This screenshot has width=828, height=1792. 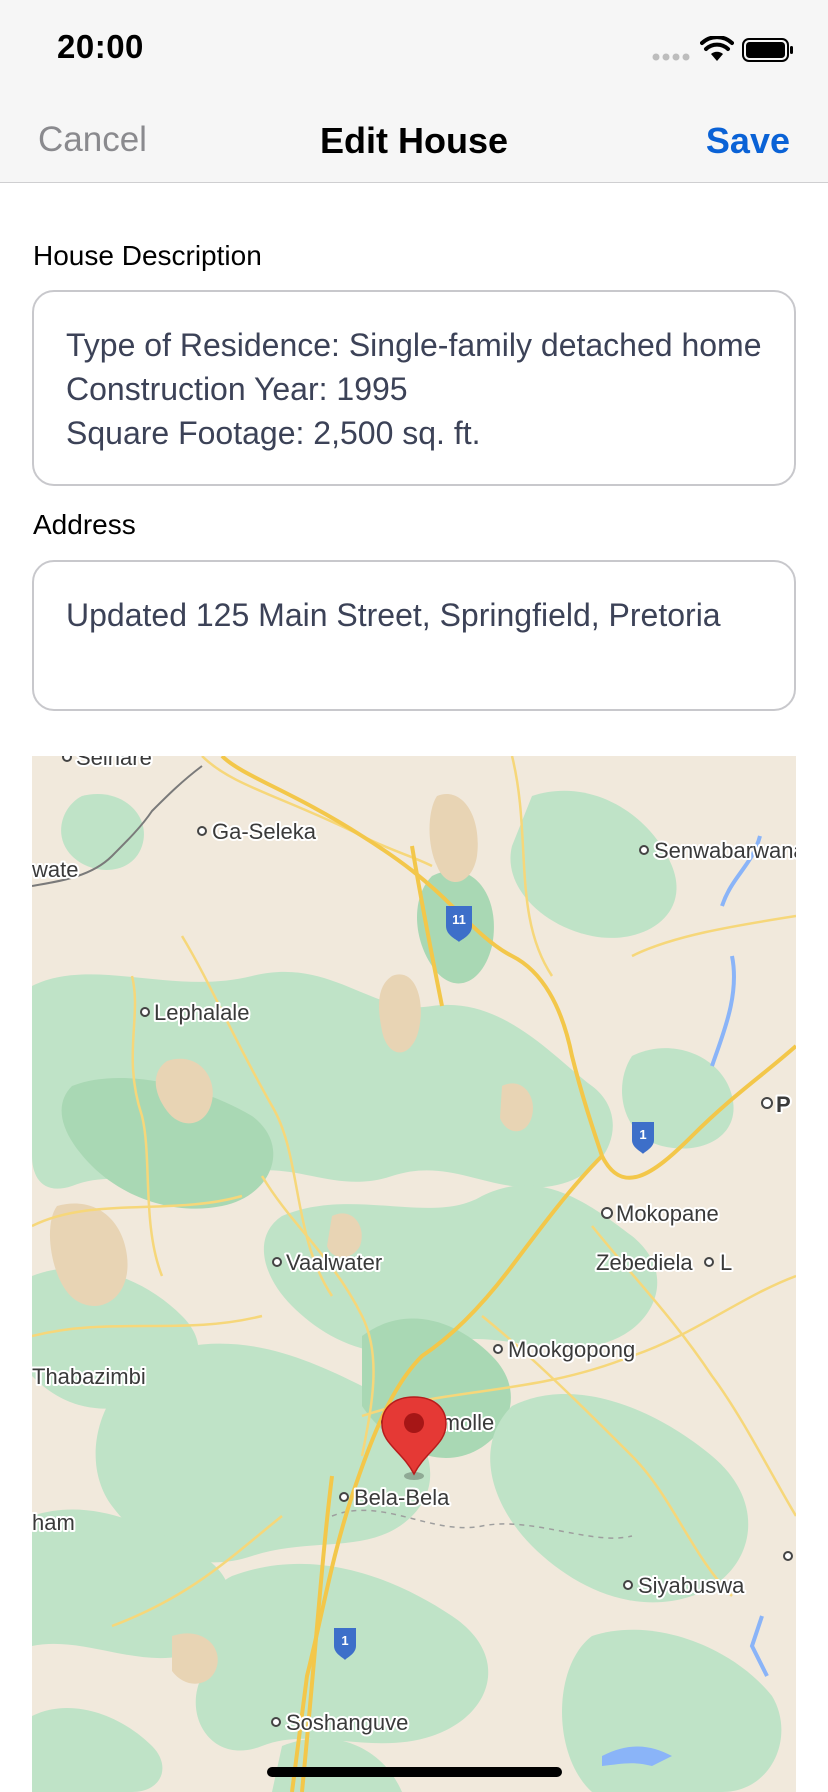 I want to click on battery-icon, so click(x=767, y=50).